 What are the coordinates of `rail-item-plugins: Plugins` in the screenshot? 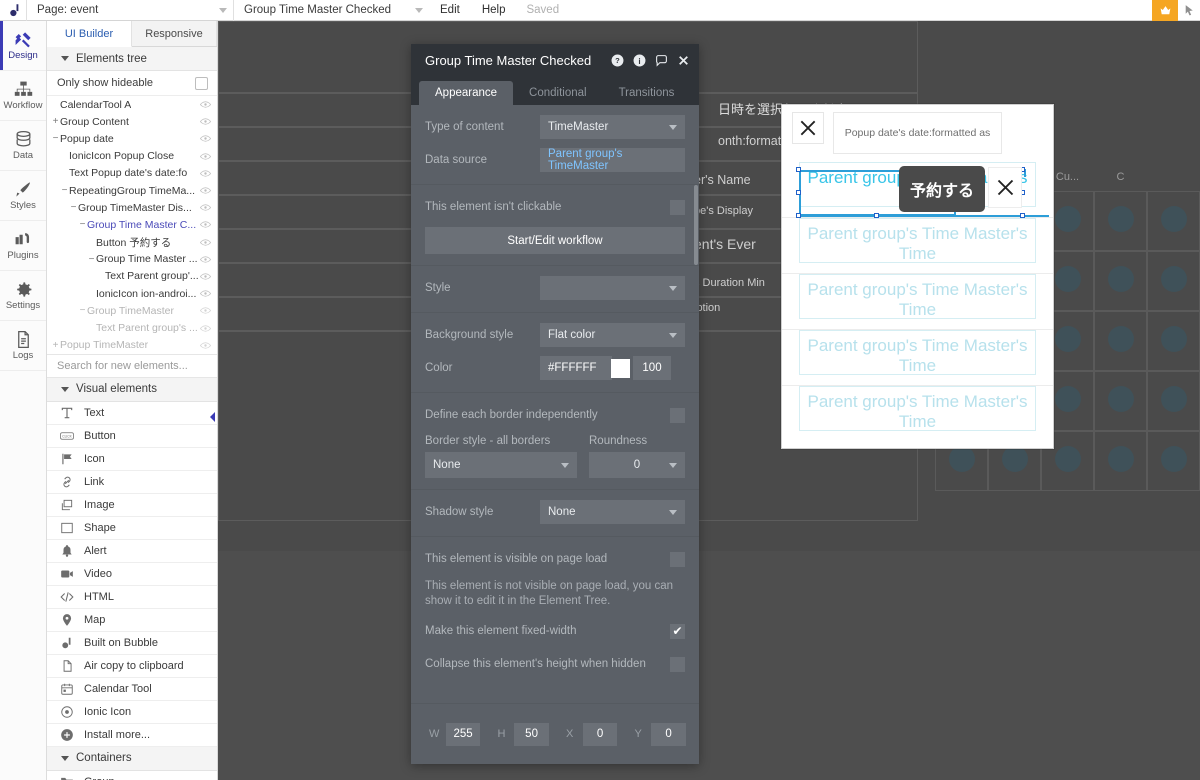 It's located at (23, 246).